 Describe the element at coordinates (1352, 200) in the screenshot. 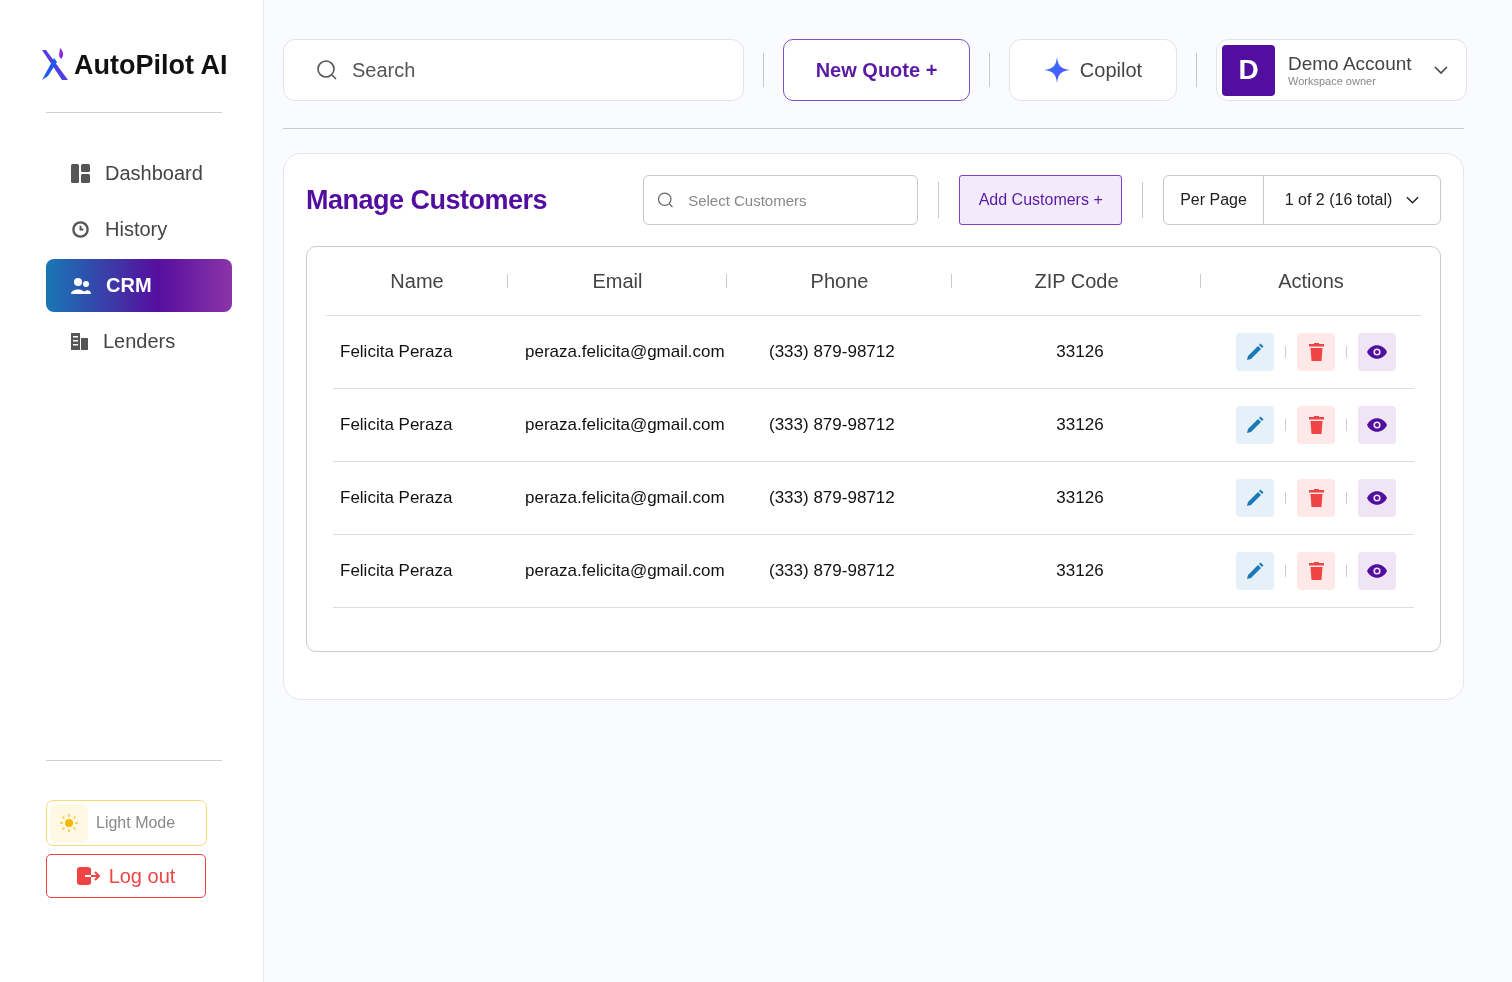

I see `page-select: 1 of 2 (16 total)` at that location.